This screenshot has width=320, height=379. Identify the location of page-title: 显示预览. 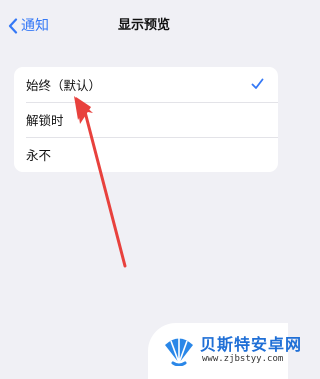
(143, 25).